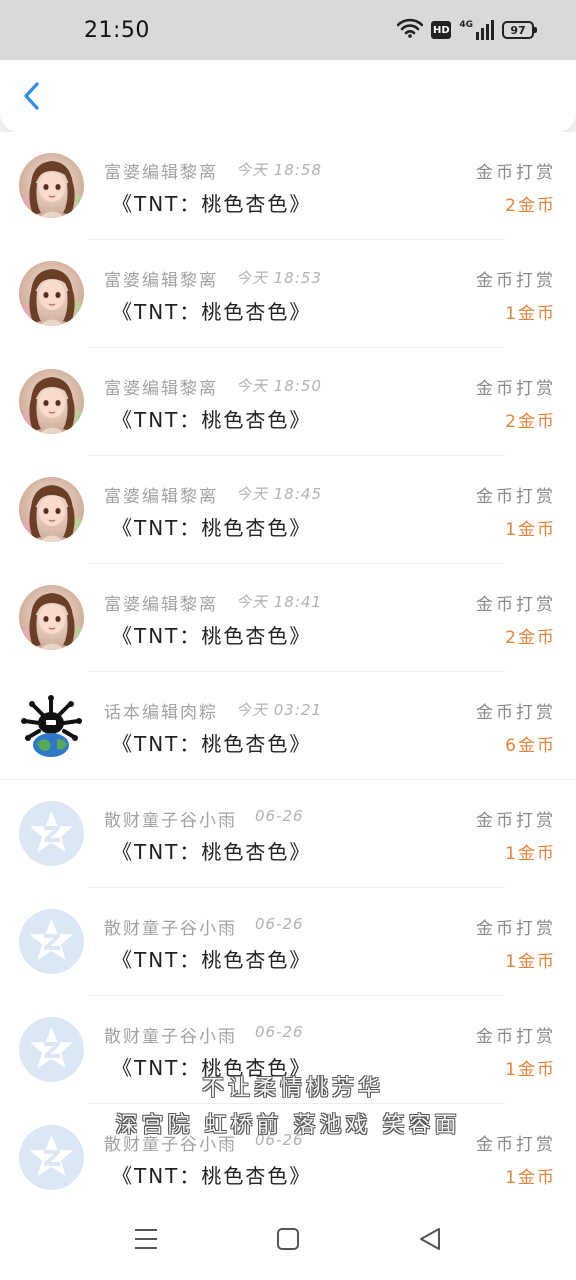 The image size is (576, 1280). What do you see at coordinates (441, 30) in the screenshot?
I see `hd-icon: HD` at bounding box center [441, 30].